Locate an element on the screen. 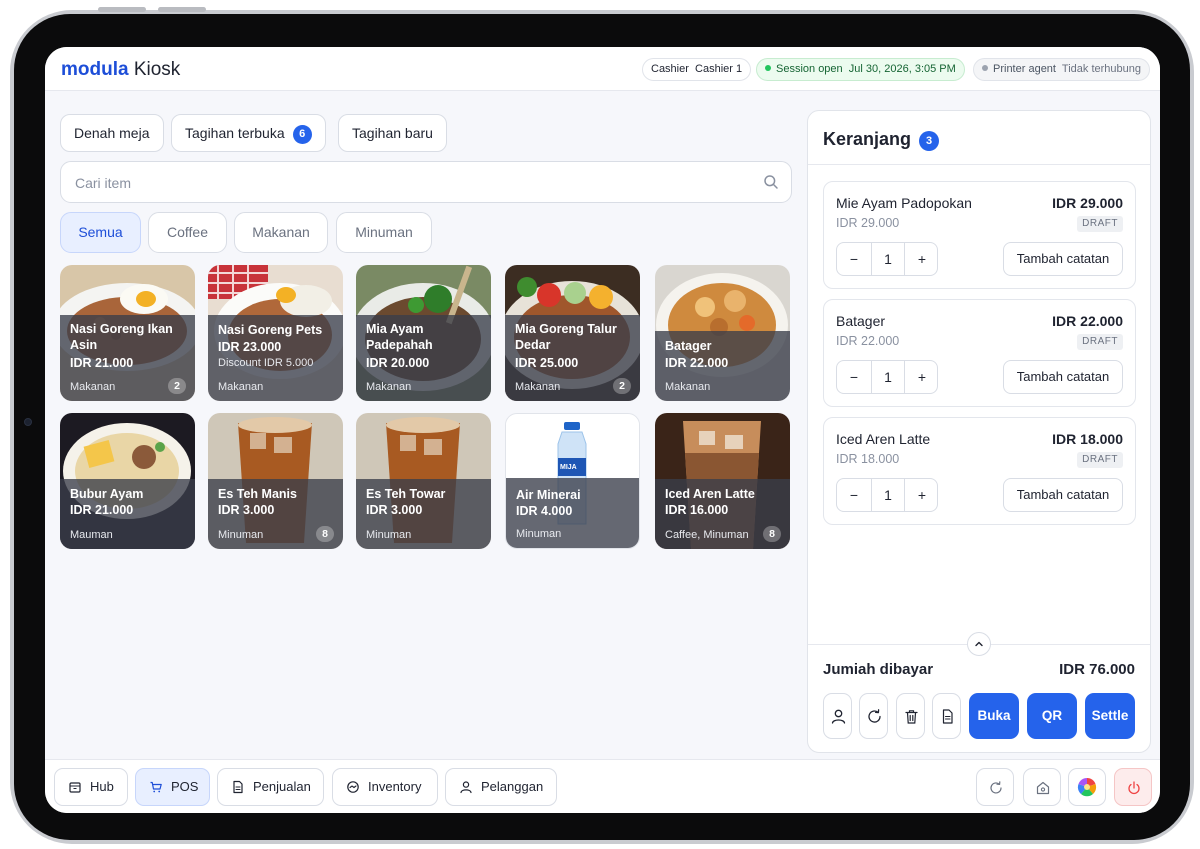  divider is located at coordinates (979, 164).